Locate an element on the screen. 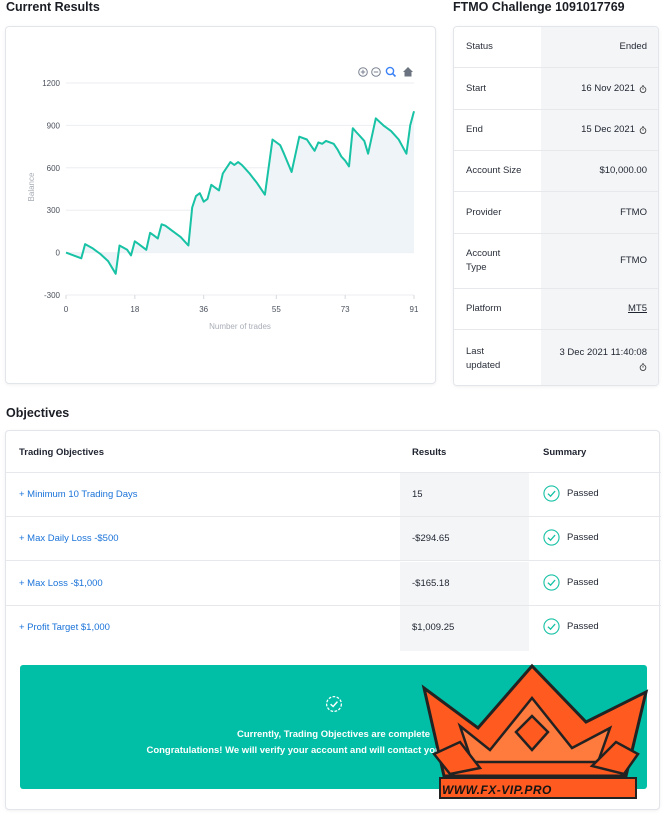 The image size is (665, 818). objective-result: -$165.18 is located at coordinates (431, 583).